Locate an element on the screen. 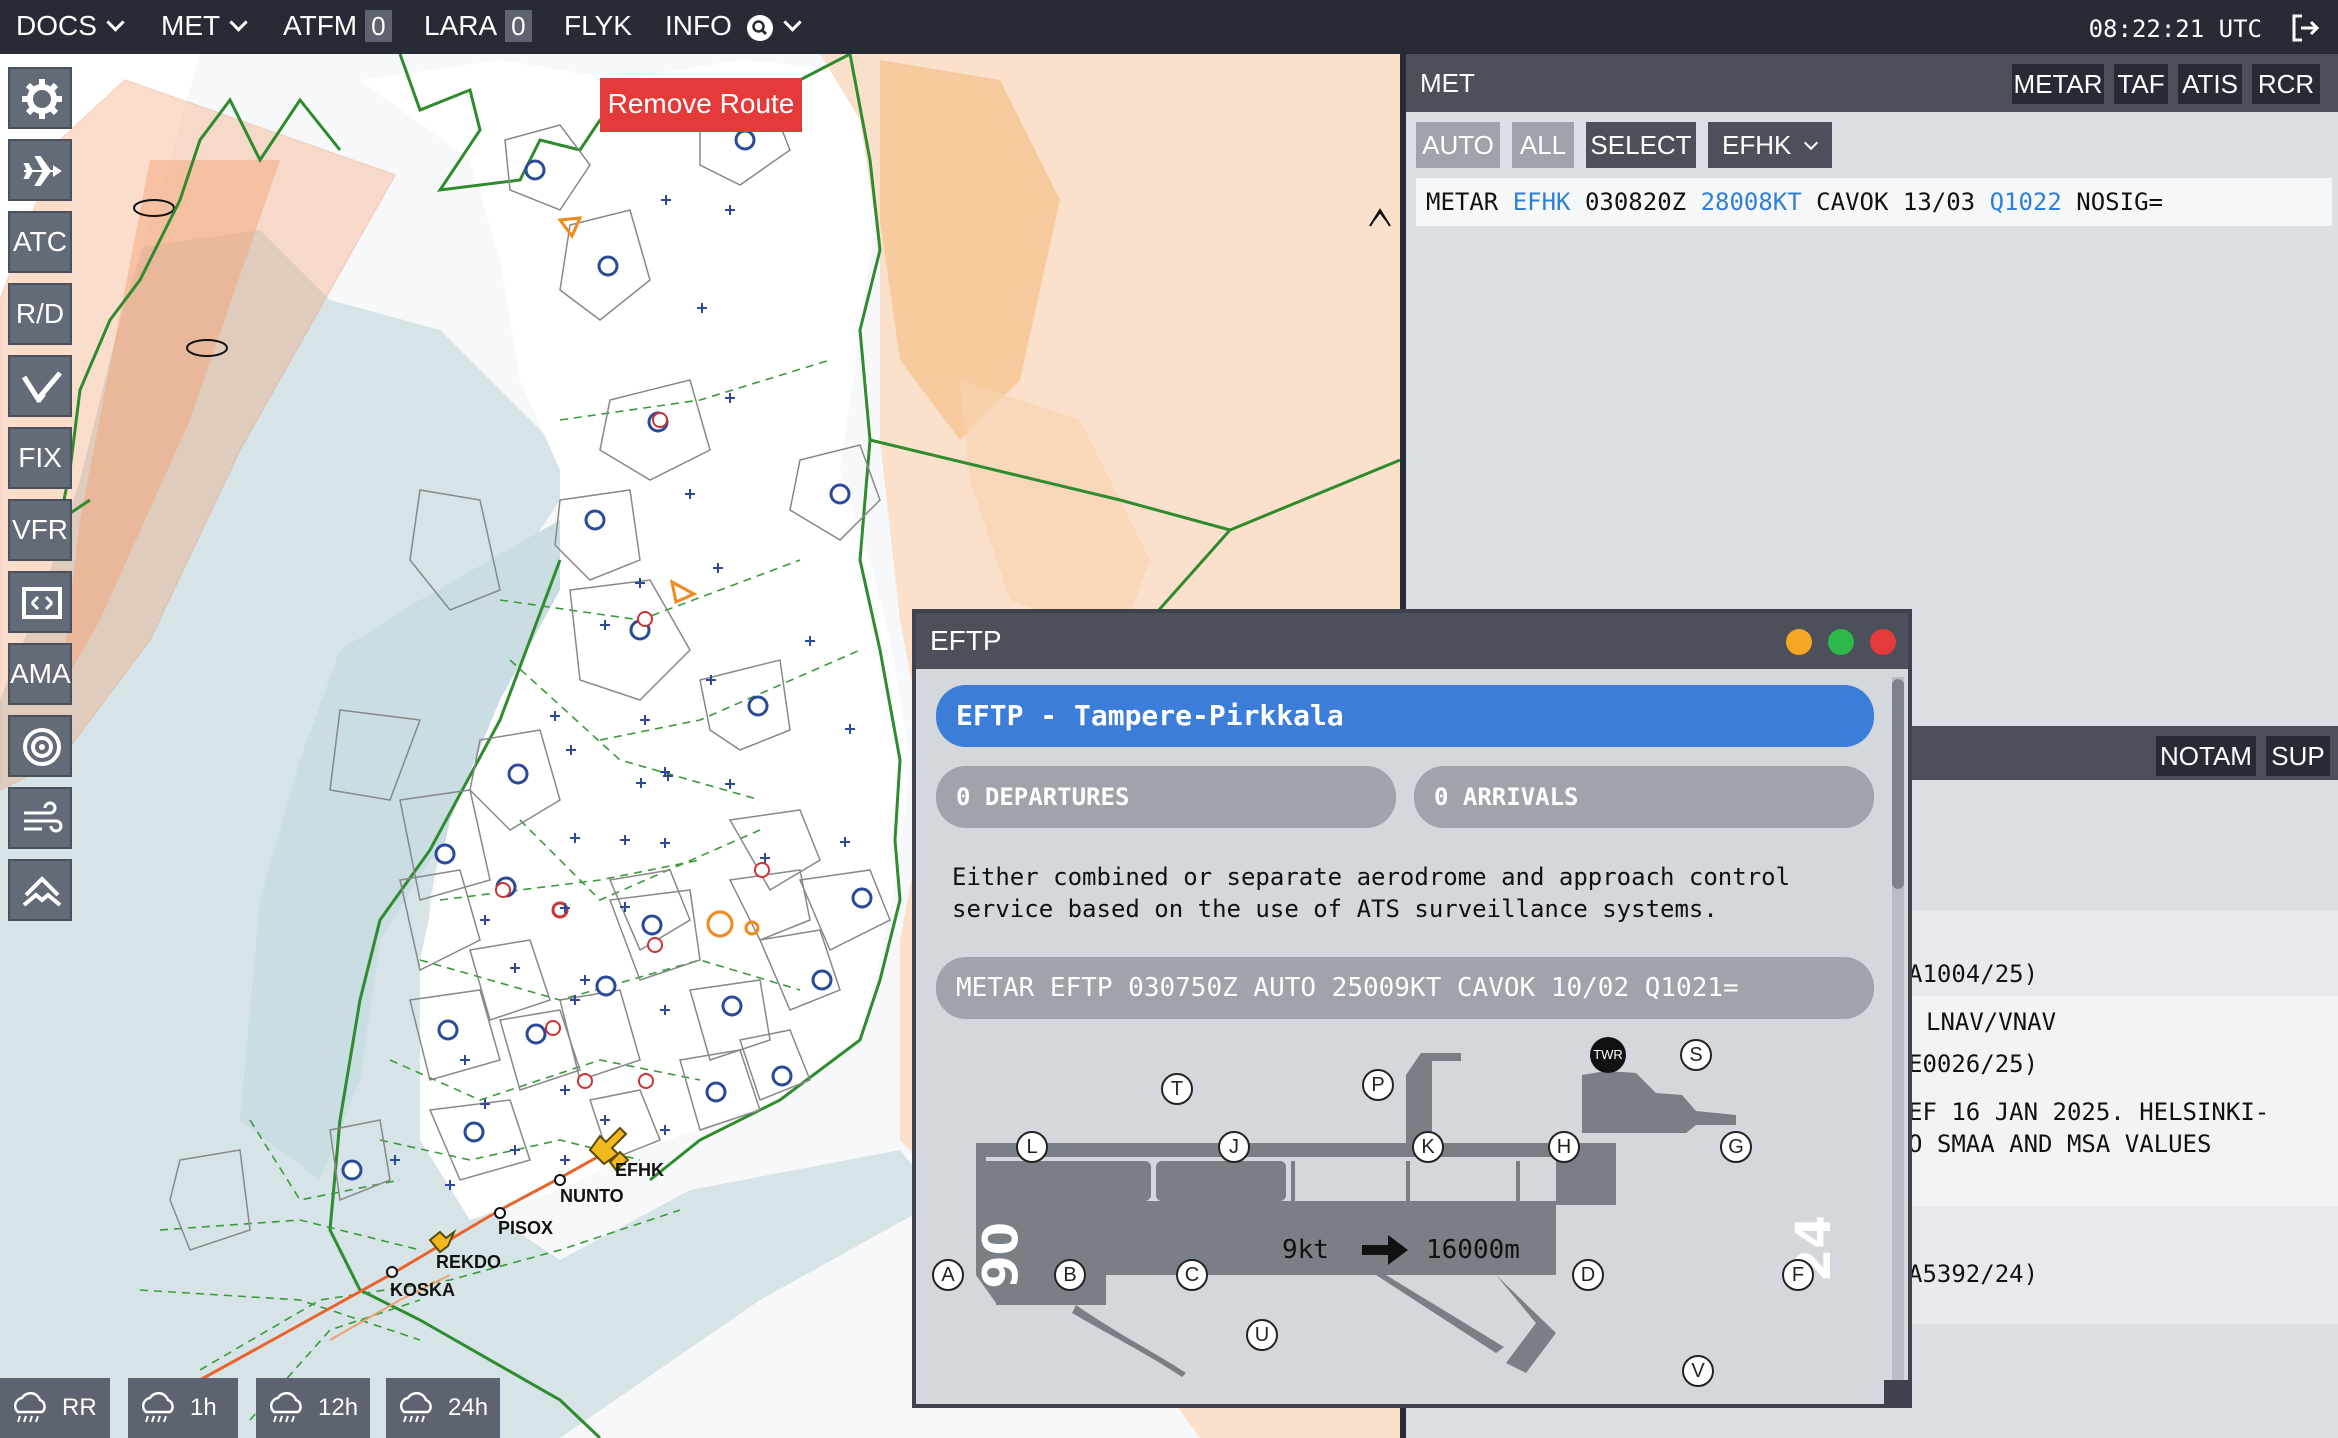 The image size is (2338, 1438). metar-prefix: METAR is located at coordinates (1462, 202).